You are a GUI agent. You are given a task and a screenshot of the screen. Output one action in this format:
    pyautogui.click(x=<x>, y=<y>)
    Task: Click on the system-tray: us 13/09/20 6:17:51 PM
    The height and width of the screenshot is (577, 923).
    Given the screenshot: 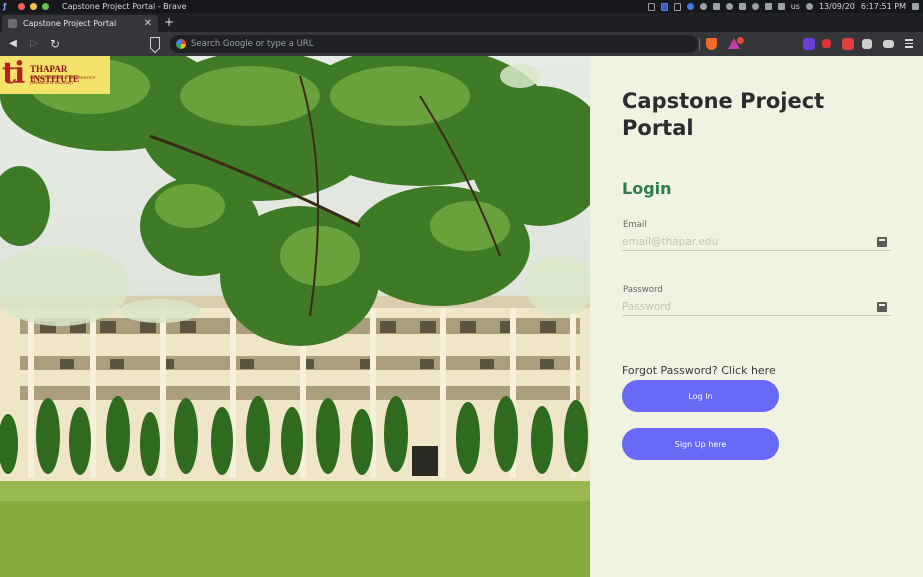 What is the action you would take?
    pyautogui.click(x=783, y=6)
    